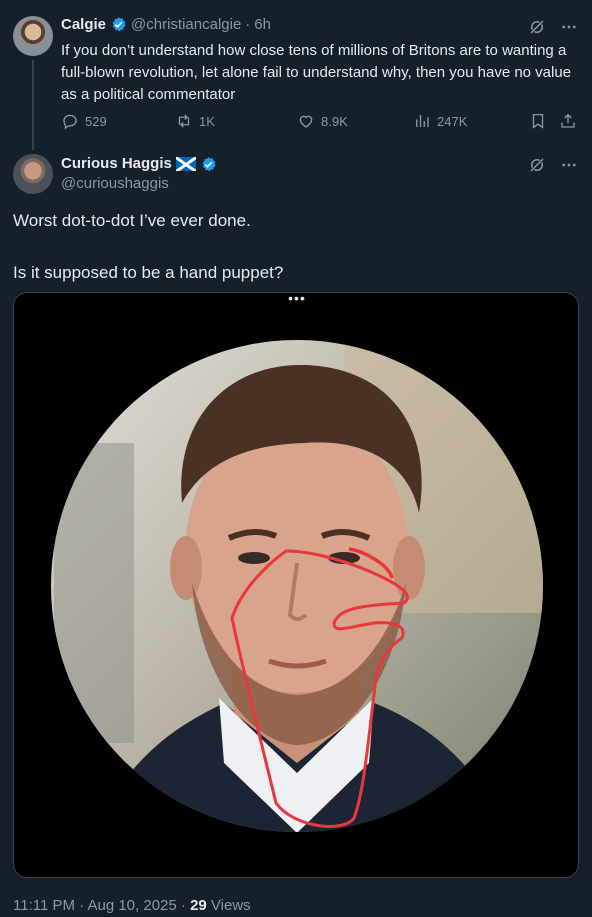 The width and height of the screenshot is (592, 917). What do you see at coordinates (83, 24) in the screenshot?
I see `author-name: Calgie` at bounding box center [83, 24].